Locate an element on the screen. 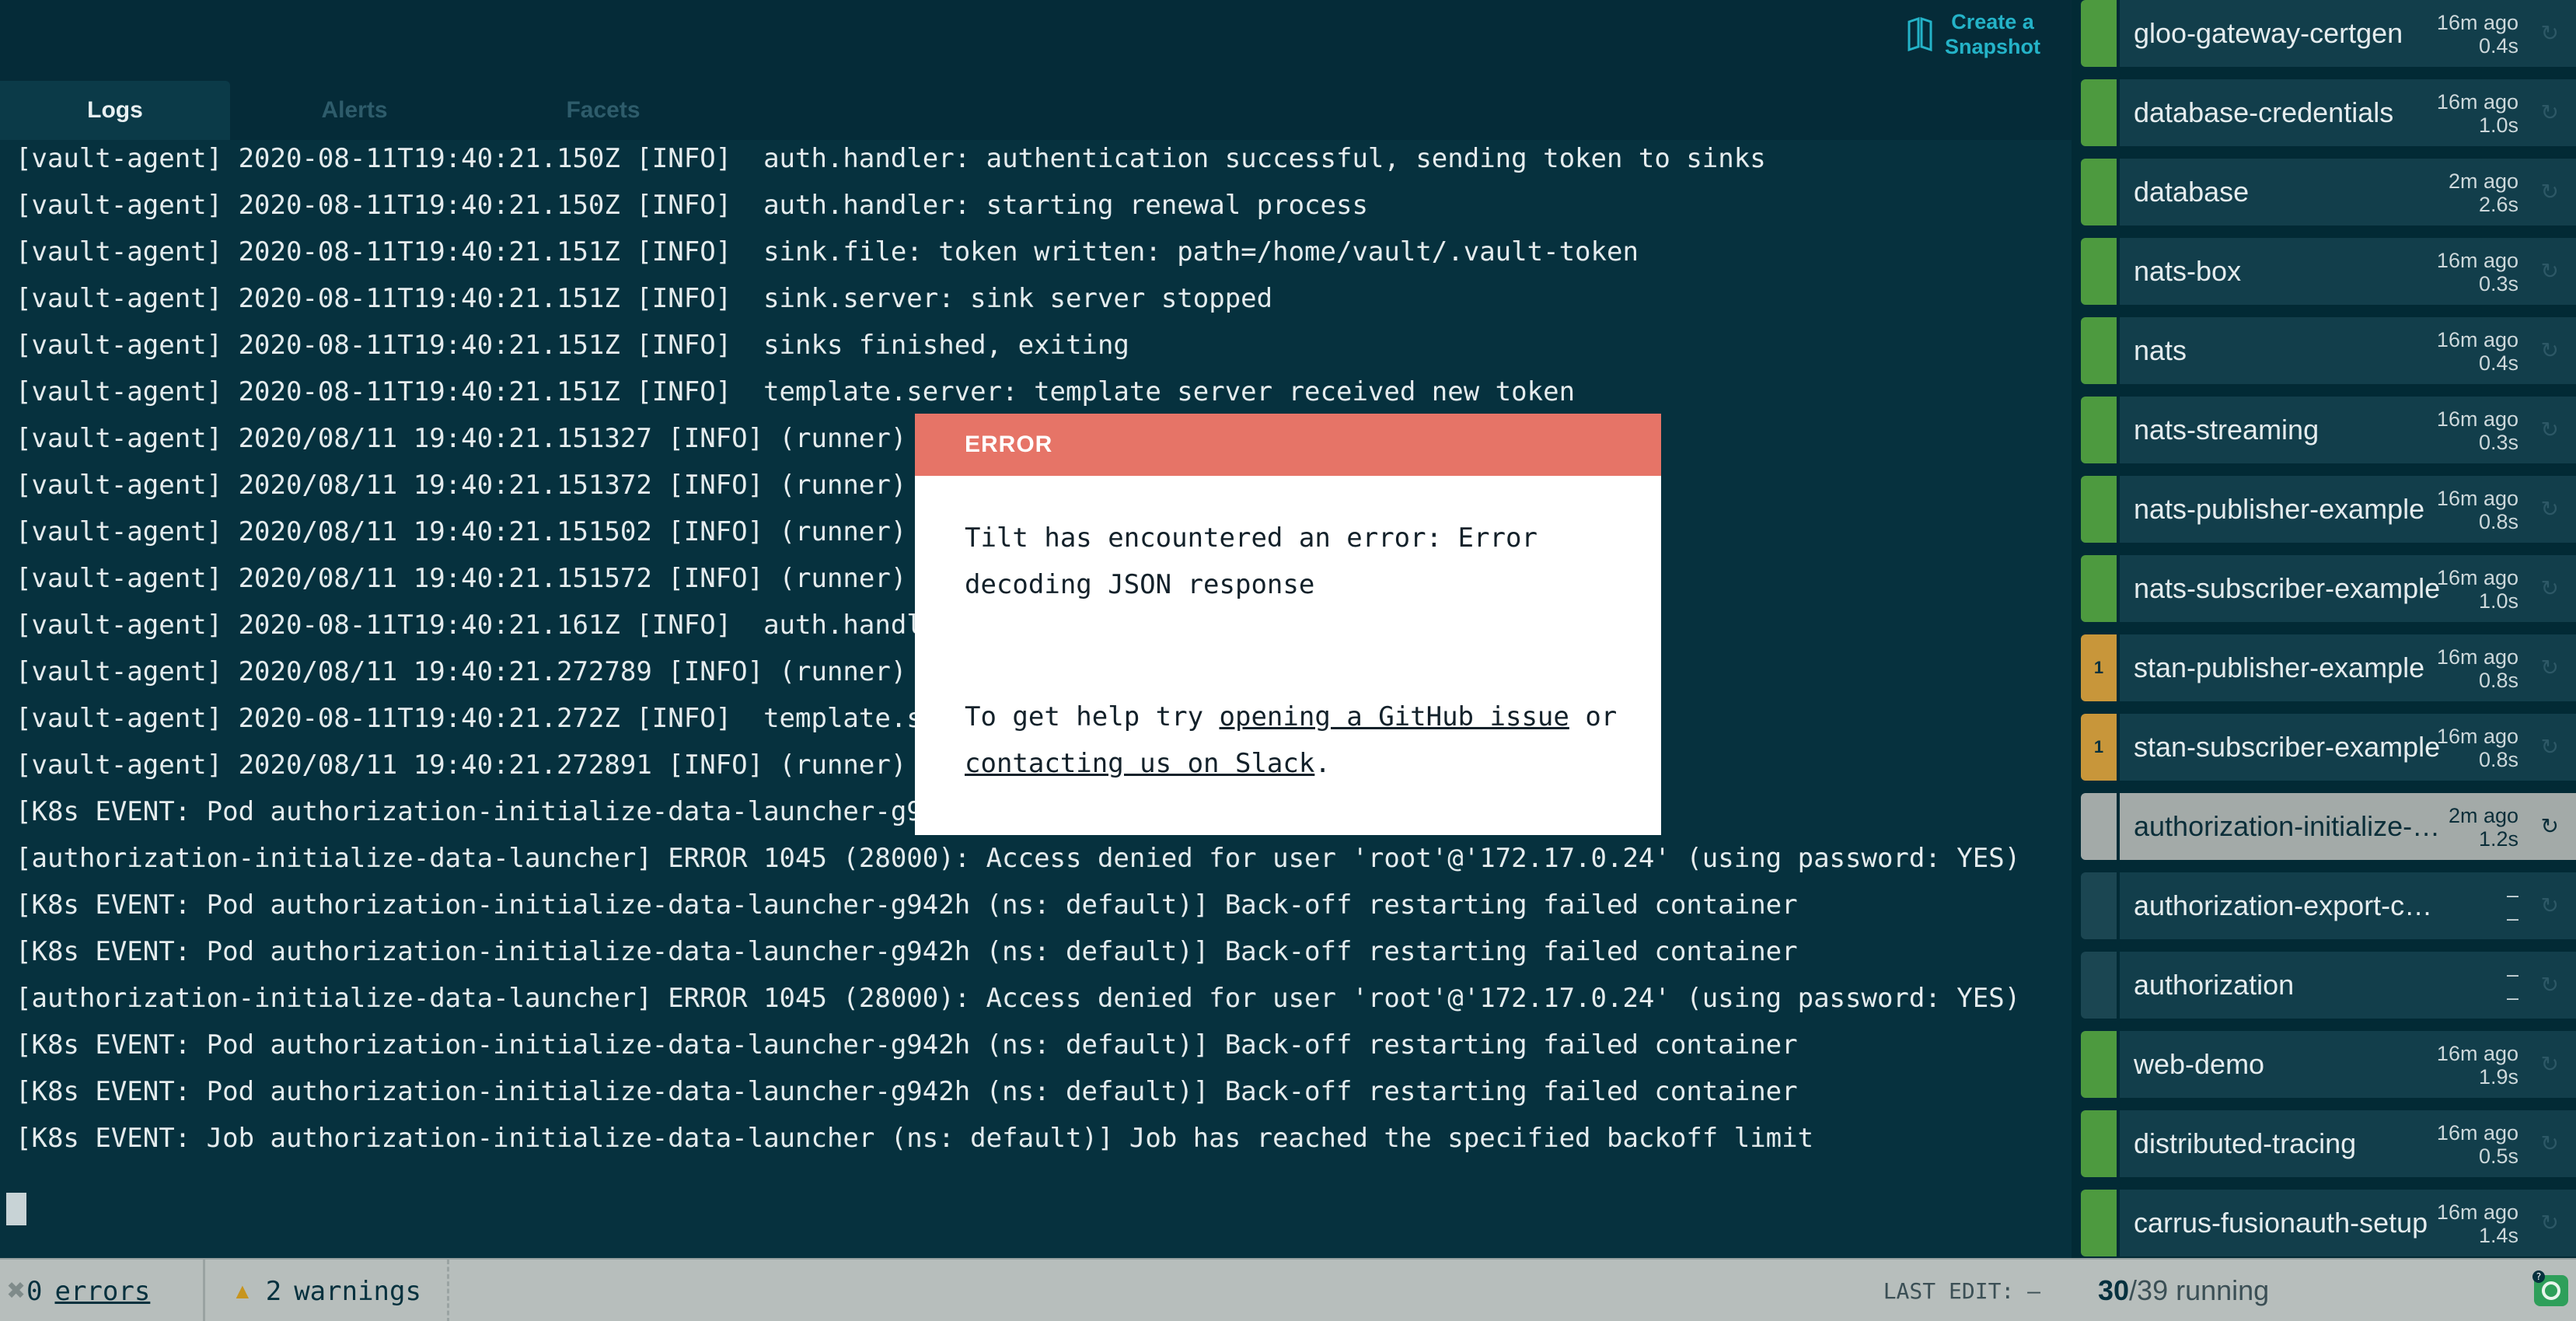 The image size is (2576, 1321). resource-item: nats-box 16m ago 0.3s ↻ is located at coordinates (2328, 271).